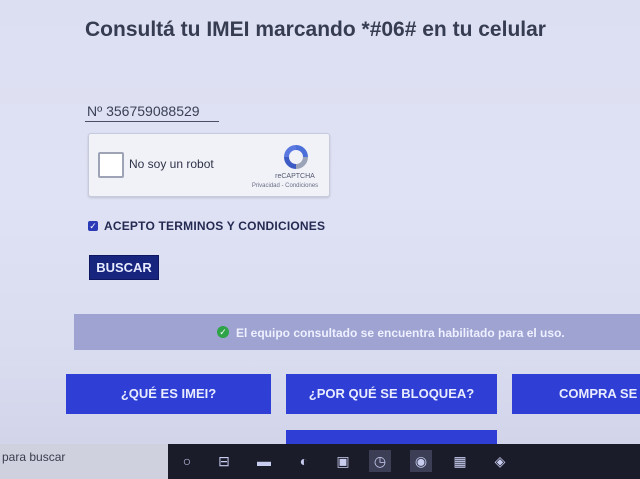 The image size is (640, 479). Describe the element at coordinates (421, 461) in the screenshot. I see `chrome-icon: ◉` at that location.